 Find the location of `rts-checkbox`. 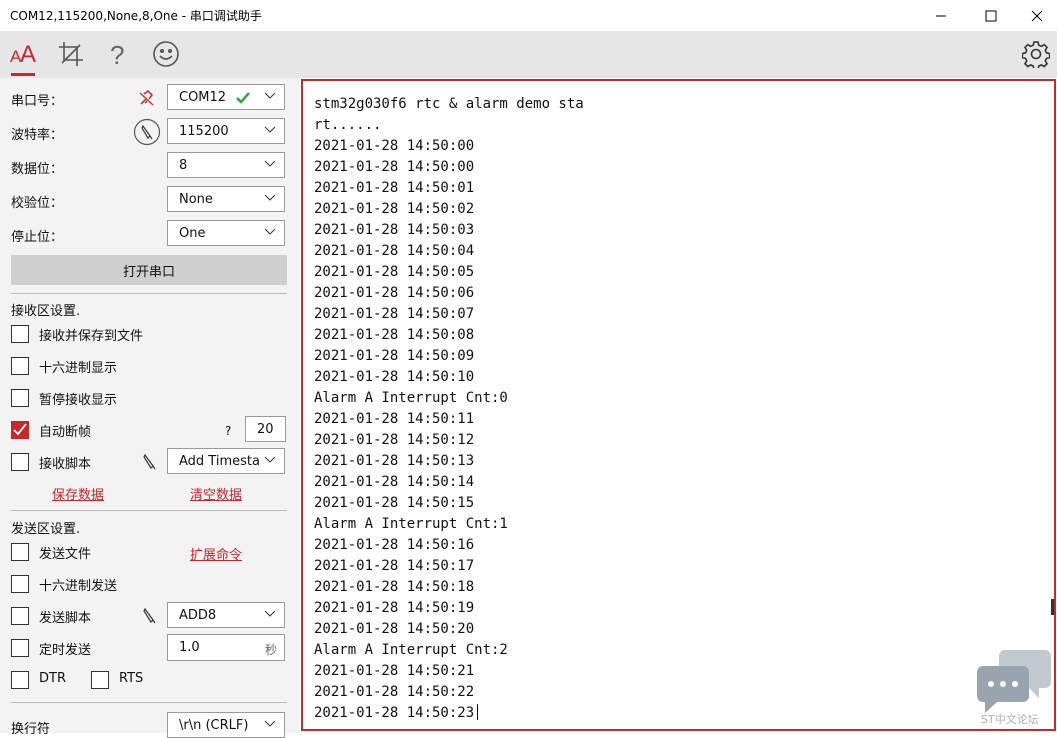

rts-checkbox is located at coordinates (100, 680).